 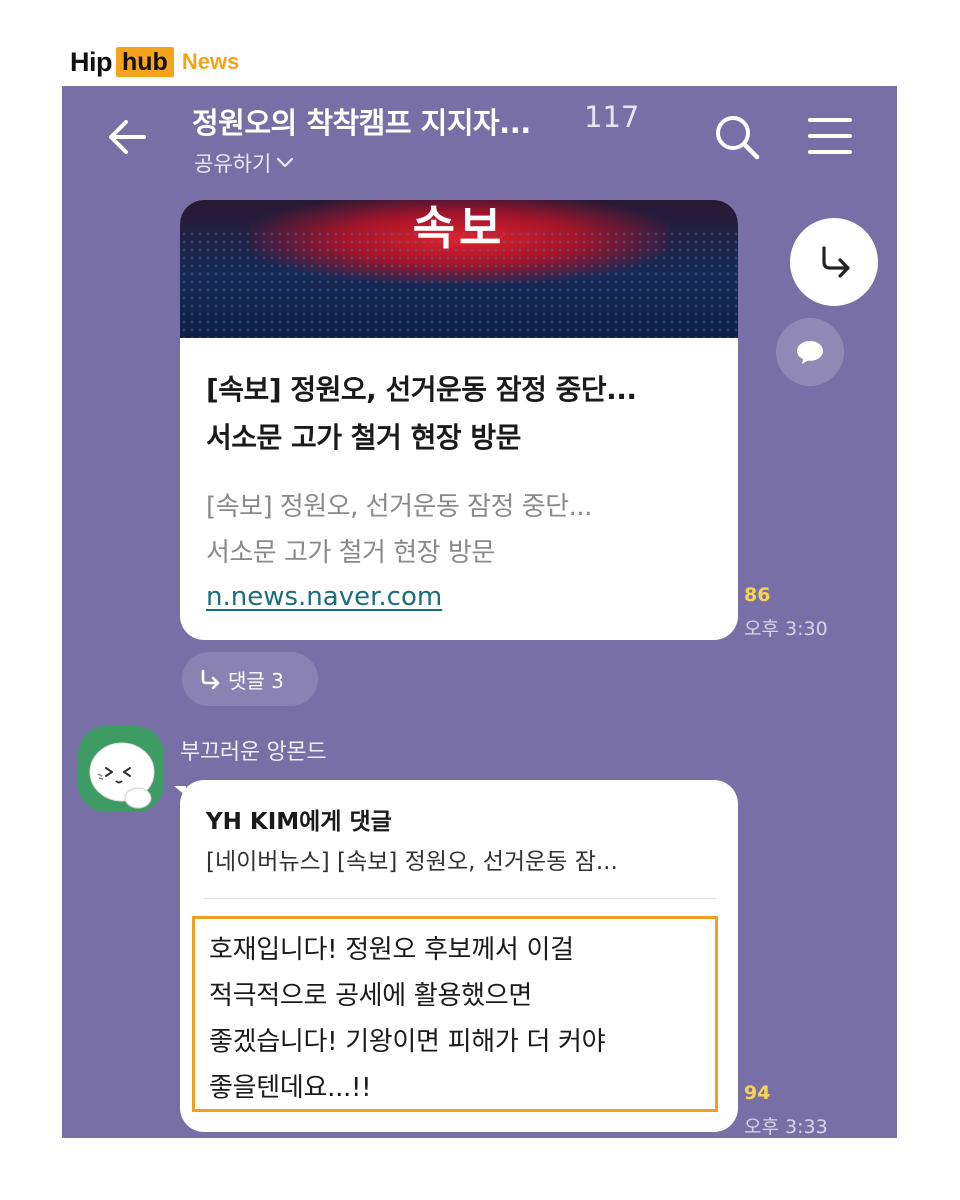 I want to click on comment-button, so click(x=810, y=352).